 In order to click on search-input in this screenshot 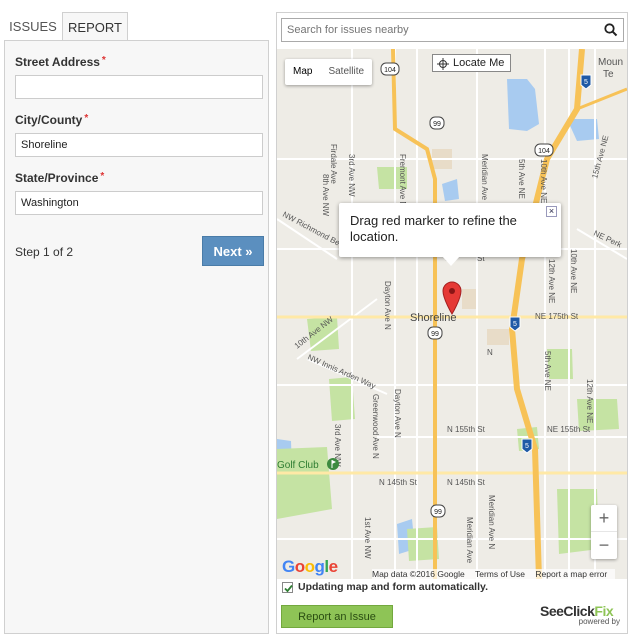, I will do `click(441, 30)`.